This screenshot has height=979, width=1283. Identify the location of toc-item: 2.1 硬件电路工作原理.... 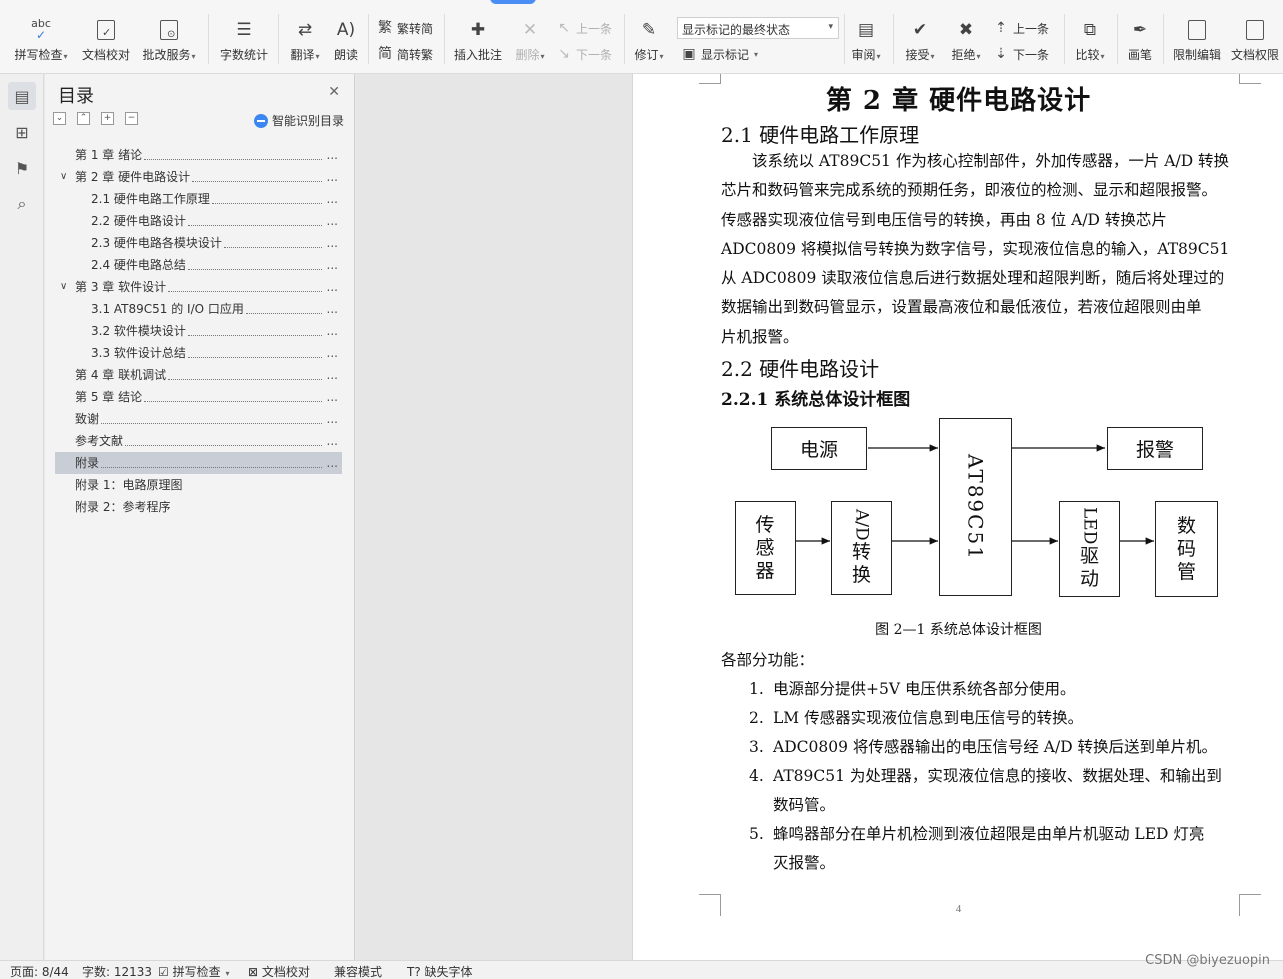
(198, 199).